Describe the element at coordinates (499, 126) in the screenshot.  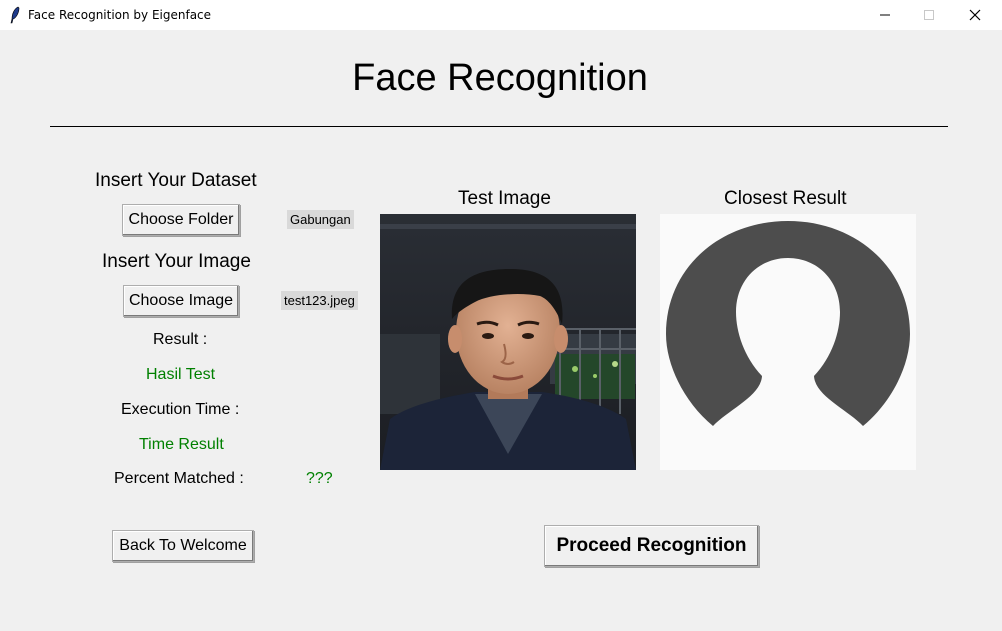
I see `header-divider` at that location.